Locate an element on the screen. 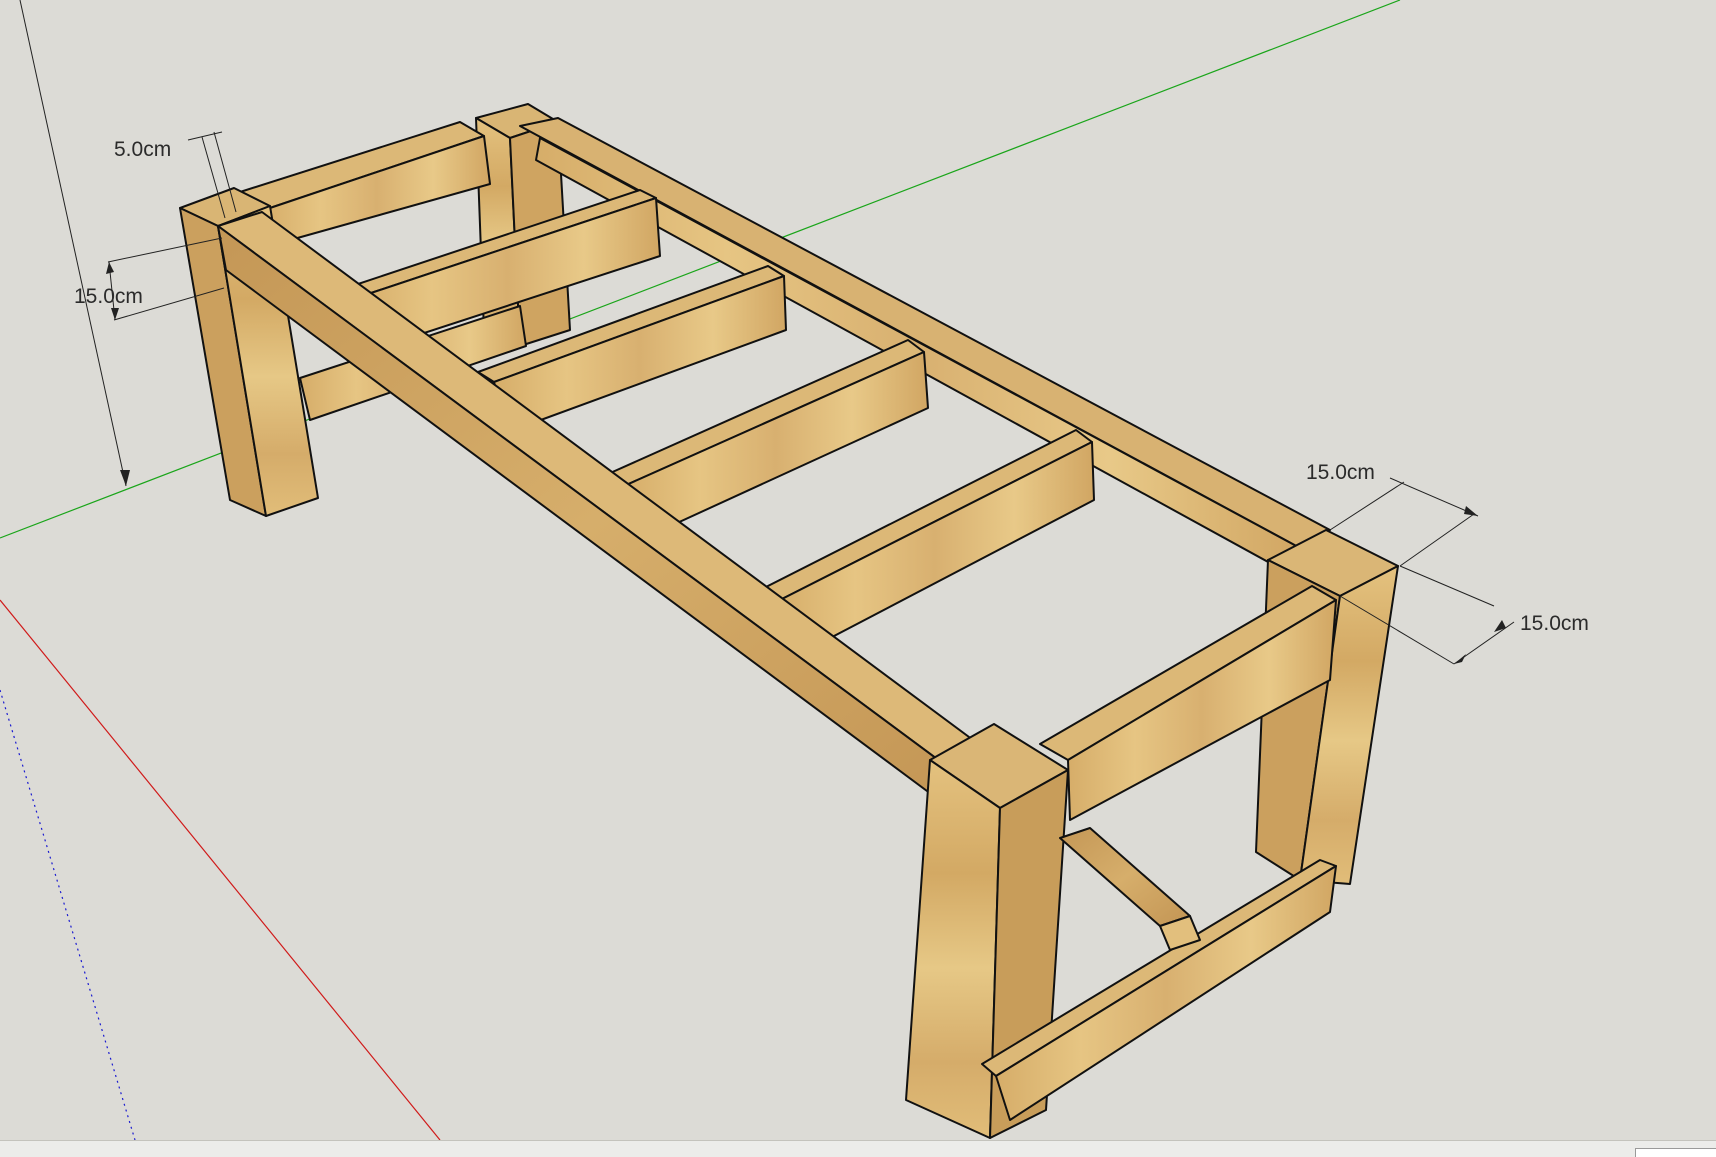 This screenshot has width=1716, height=1157. center-floor-stretcher is located at coordinates (1130, 889).